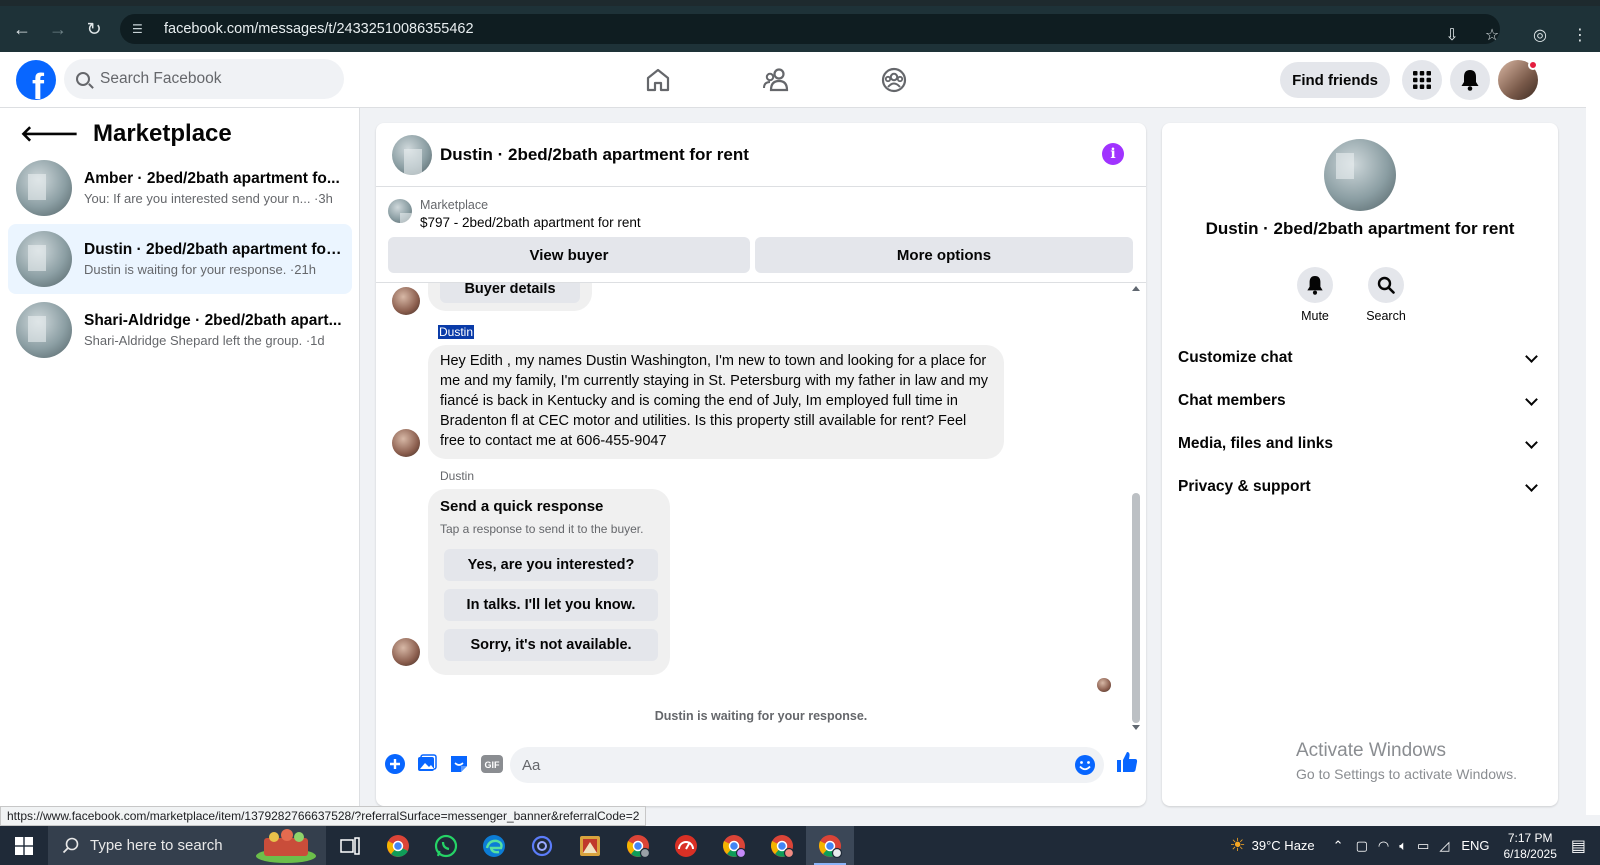 The width and height of the screenshot is (1600, 865). Describe the element at coordinates (141, 29) in the screenshot. I see `site-settings-icon: ☰` at that location.